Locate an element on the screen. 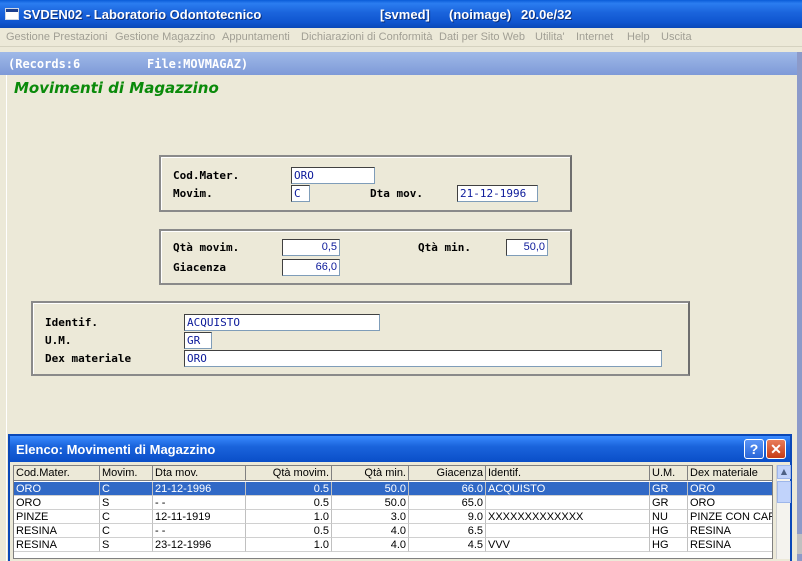 Image resolution: width=802 pixels, height=561 pixels. cell-giacenza: 65.0 is located at coordinates (447, 503).